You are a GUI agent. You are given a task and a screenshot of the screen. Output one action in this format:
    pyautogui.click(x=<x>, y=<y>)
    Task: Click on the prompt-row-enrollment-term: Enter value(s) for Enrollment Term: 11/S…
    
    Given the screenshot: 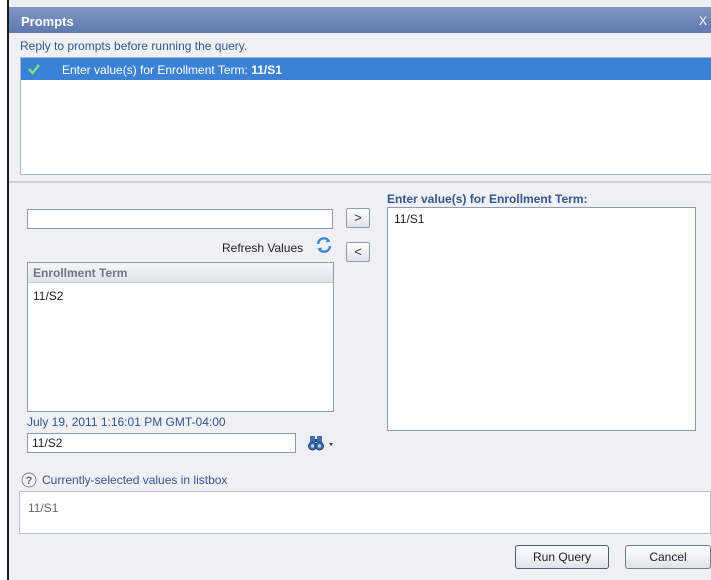 What is the action you would take?
    pyautogui.click(x=366, y=69)
    